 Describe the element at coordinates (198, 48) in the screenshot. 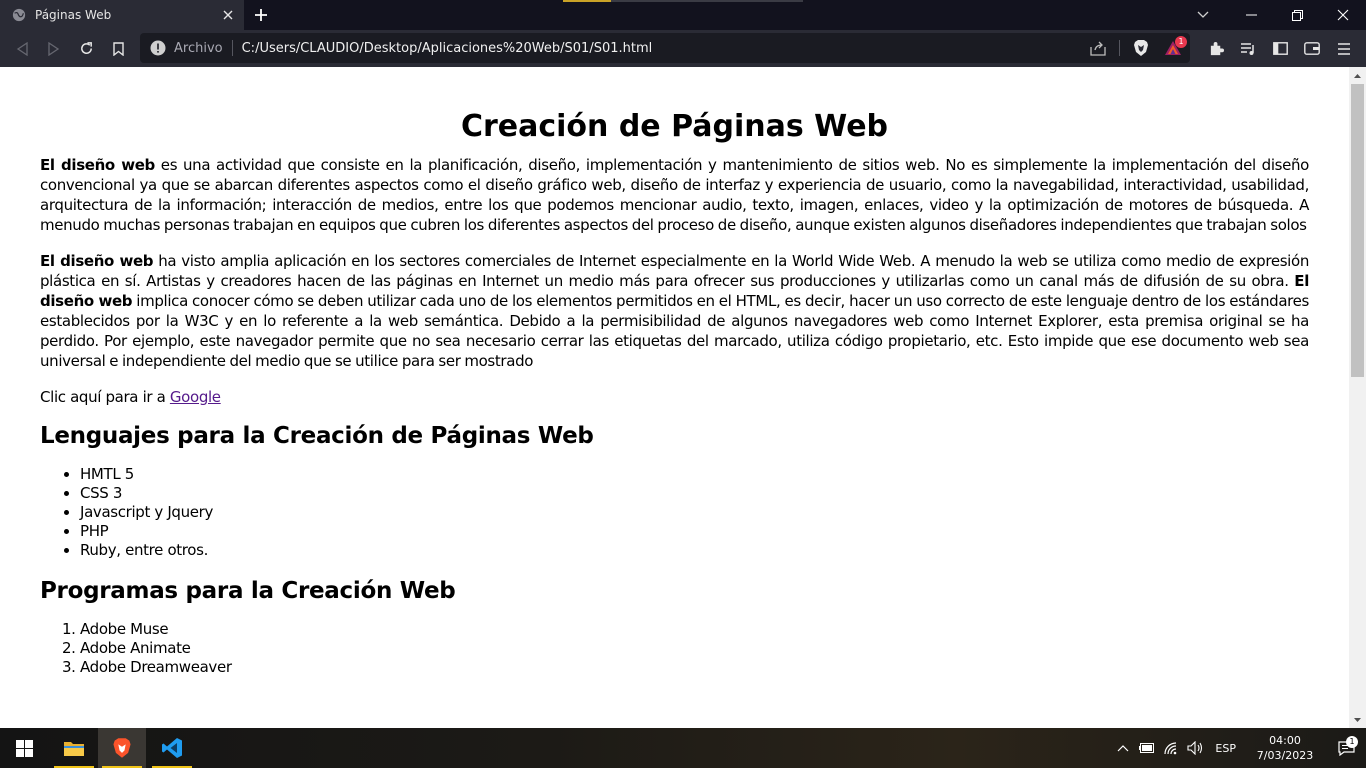

I see `url-scheme-label: Archivo` at that location.